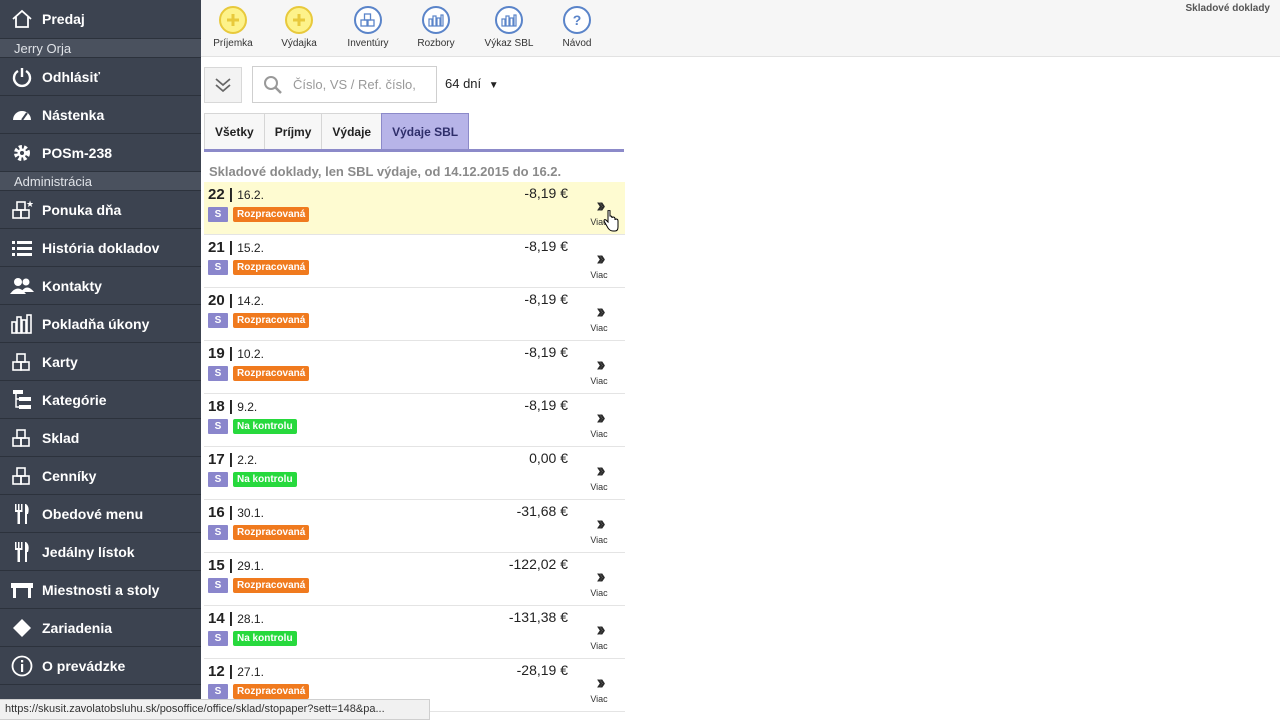 This screenshot has width=1280, height=720. Describe the element at coordinates (100, 628) in the screenshot. I see `sidebar-item-devices: Zariadenia` at that location.